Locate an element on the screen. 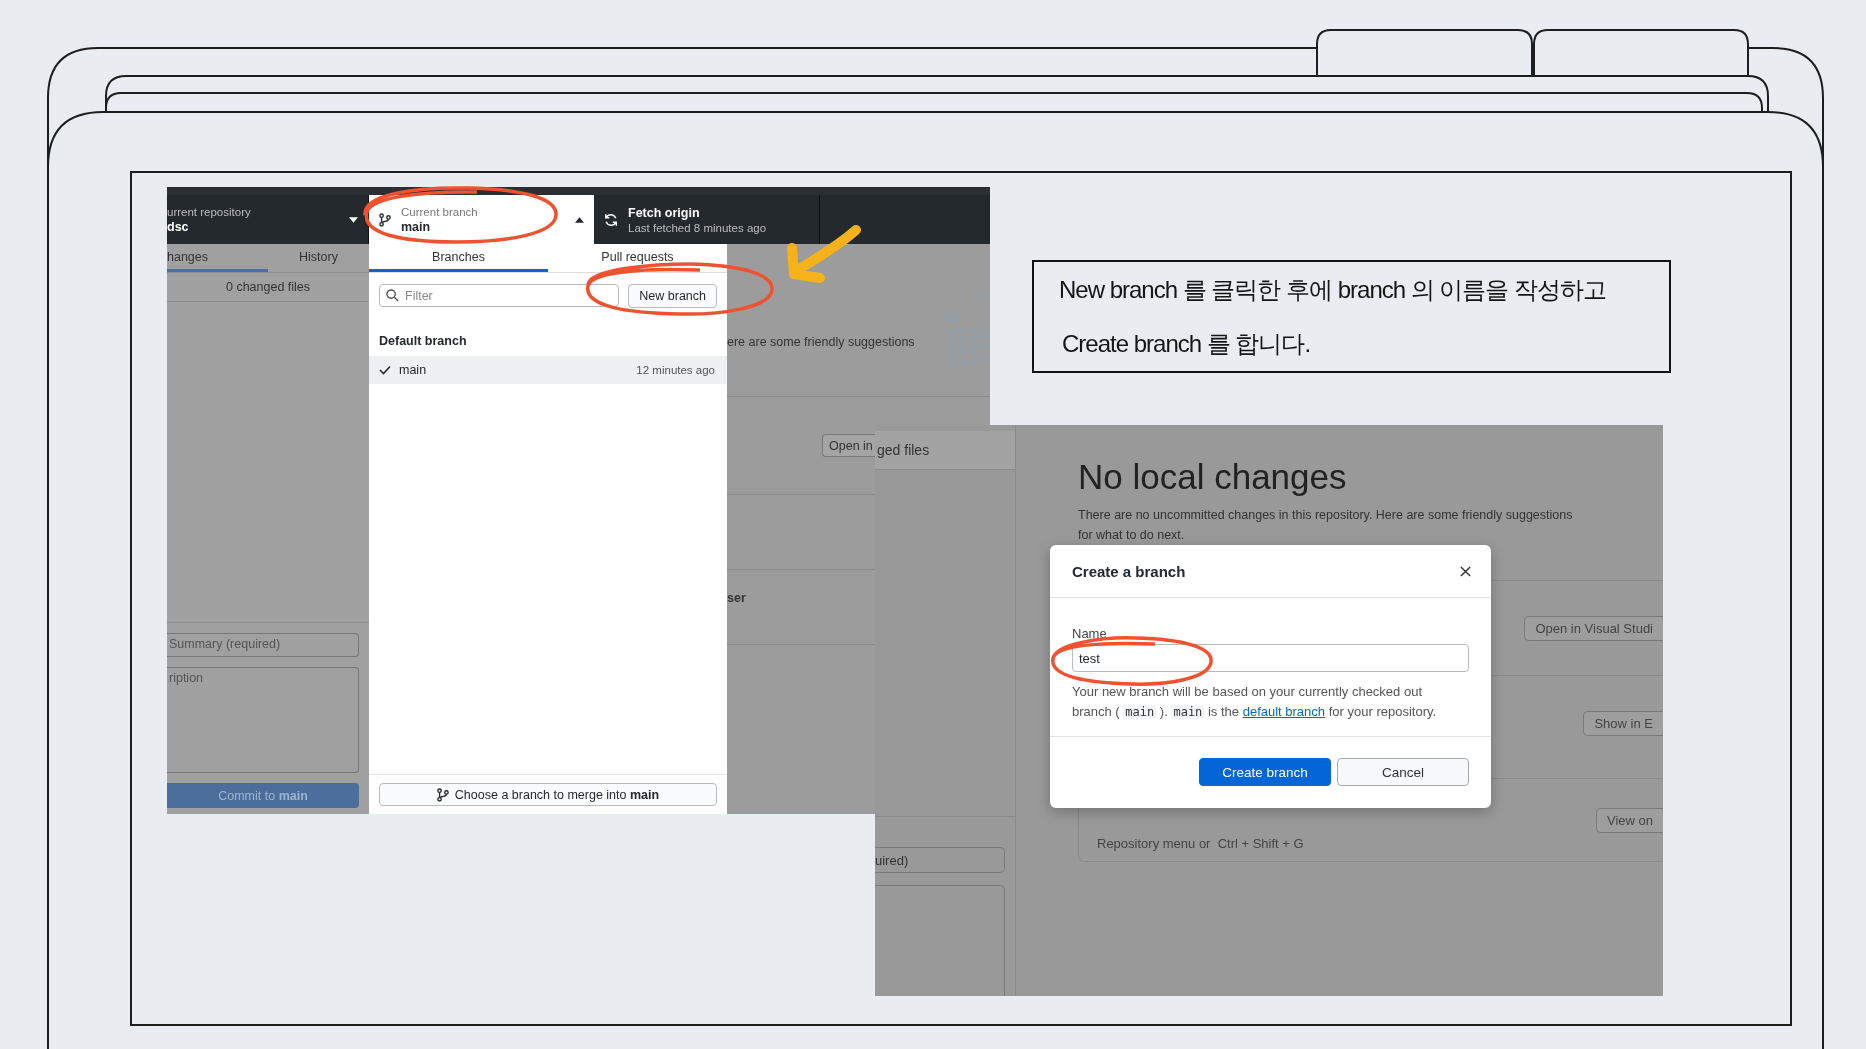  caret-down-icon is located at coordinates (353, 219).